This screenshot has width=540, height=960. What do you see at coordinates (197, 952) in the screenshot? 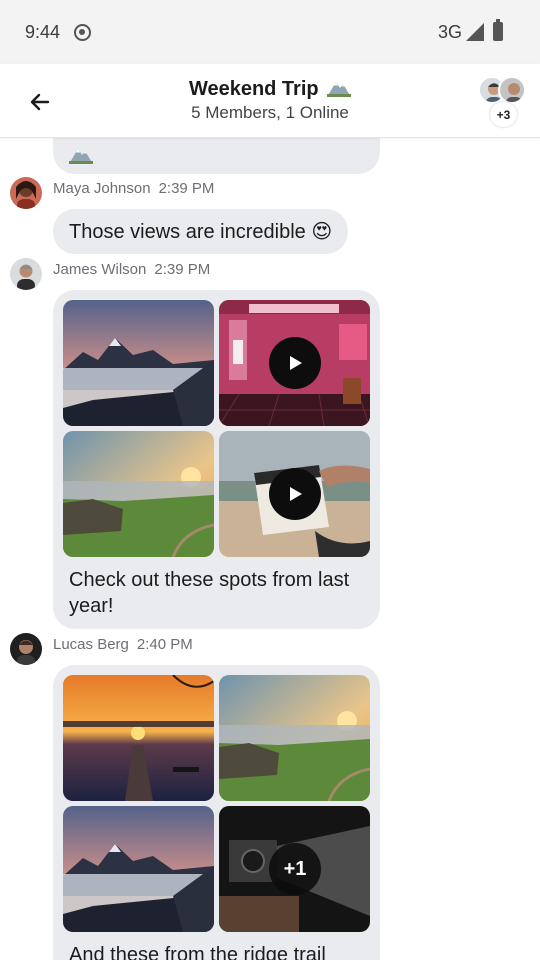
I see `message-text: And these from the ridge trail` at bounding box center [197, 952].